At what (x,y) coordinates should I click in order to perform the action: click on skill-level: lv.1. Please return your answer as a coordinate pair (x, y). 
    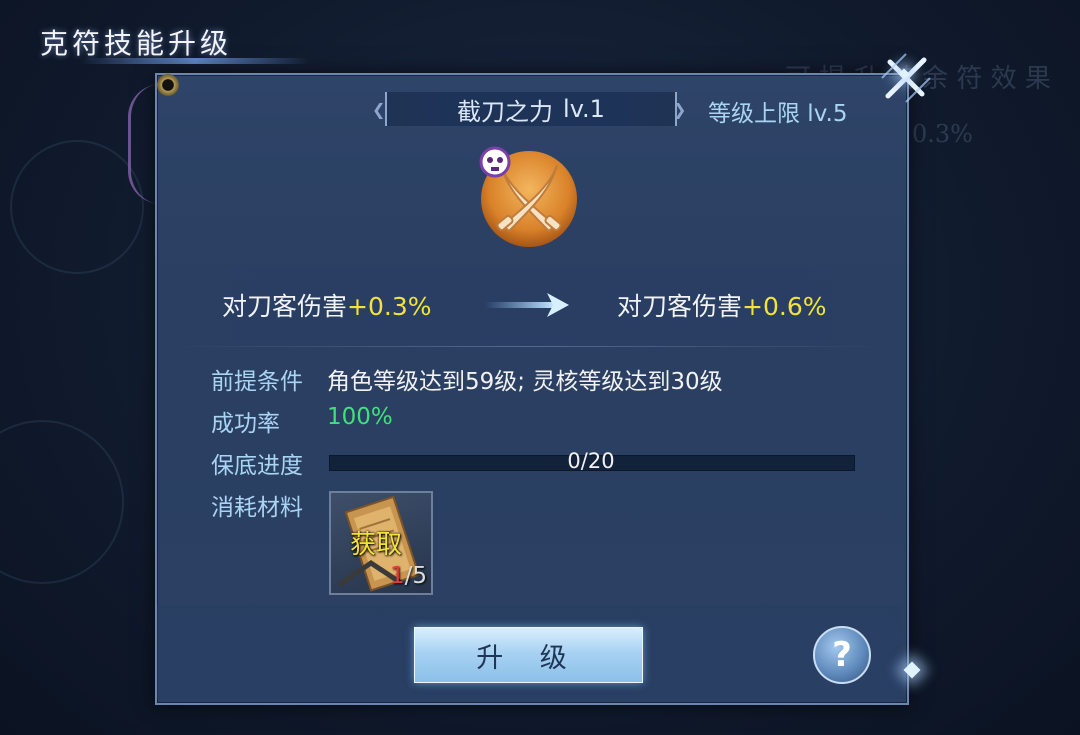
    Looking at the image, I should click on (584, 109).